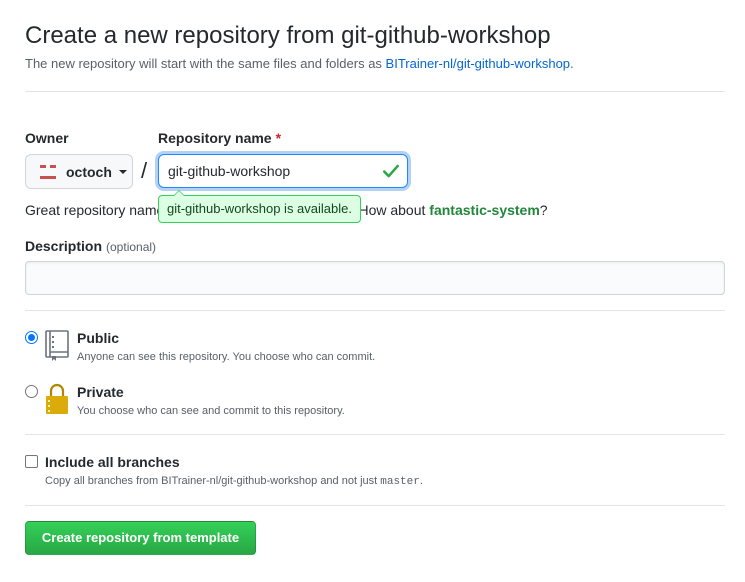 This screenshot has height=582, width=745. Describe the element at coordinates (57, 398) in the screenshot. I see `lock-icon` at that location.